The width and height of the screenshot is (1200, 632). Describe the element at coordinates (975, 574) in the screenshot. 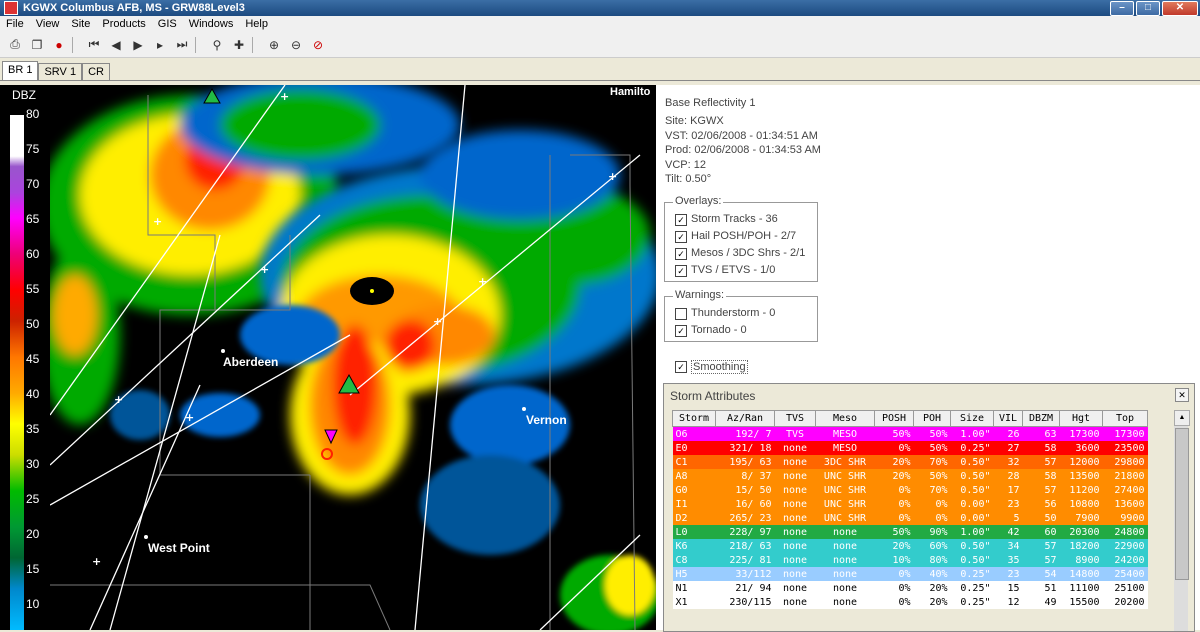

I see `table-cell: 0.25"` at that location.